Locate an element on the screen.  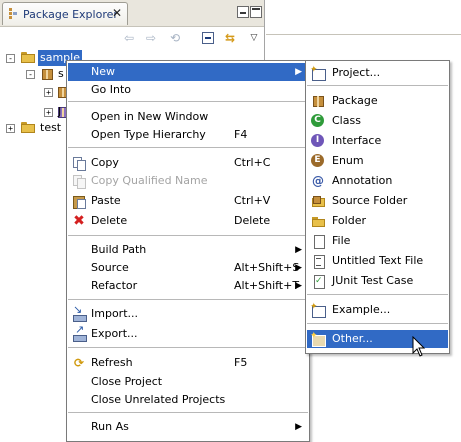
package-explorer-icon is located at coordinates (13, 13).